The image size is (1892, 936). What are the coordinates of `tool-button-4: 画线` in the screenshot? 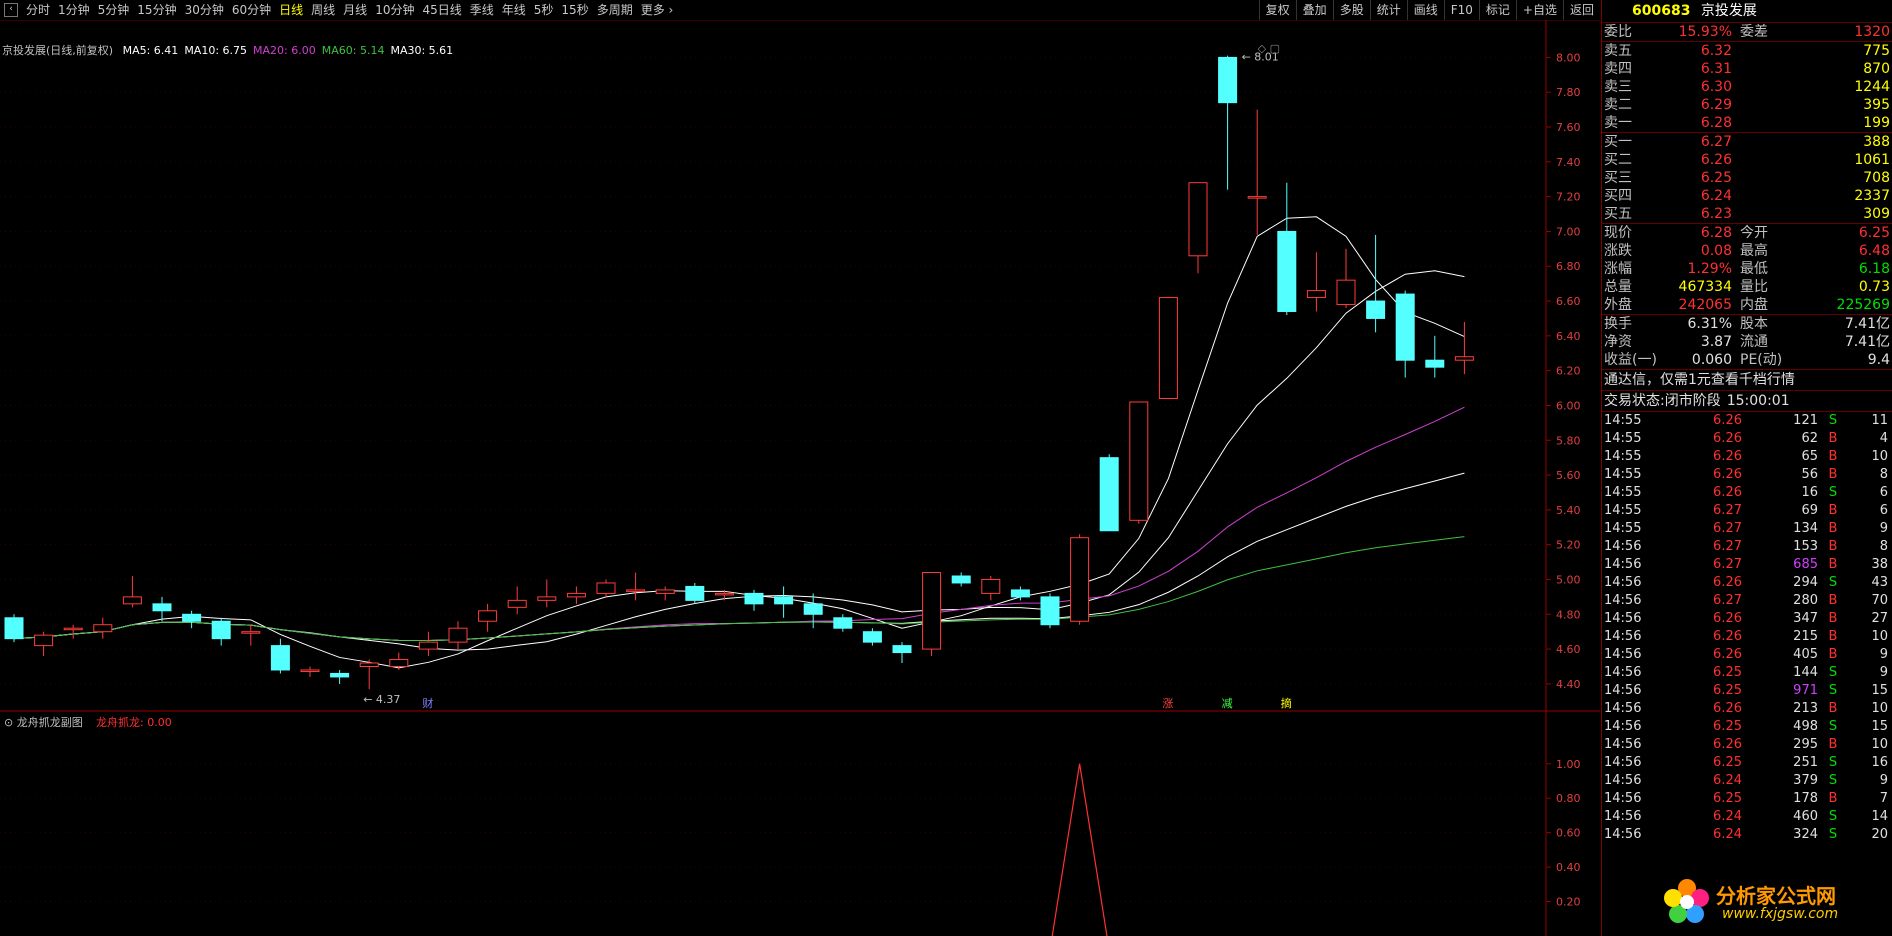 It's located at (1425, 10).